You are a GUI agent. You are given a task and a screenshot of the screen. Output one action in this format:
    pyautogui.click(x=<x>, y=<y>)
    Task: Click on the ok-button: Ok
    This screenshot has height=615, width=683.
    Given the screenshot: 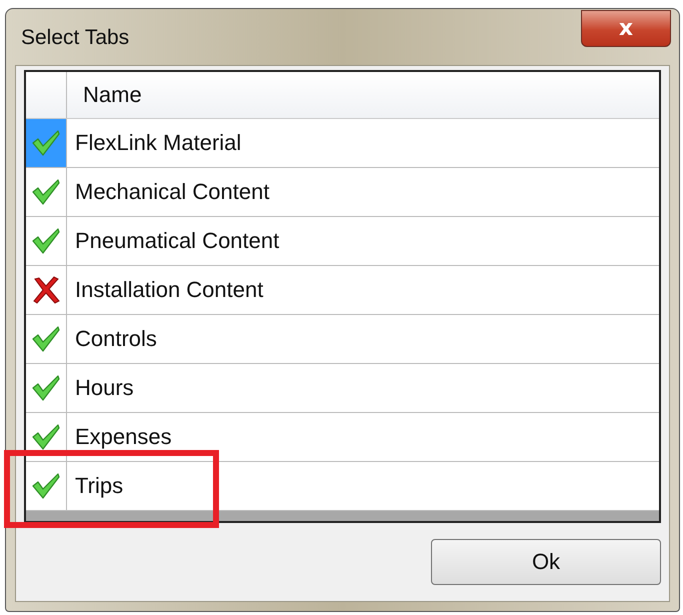 What is the action you would take?
    pyautogui.click(x=546, y=562)
    